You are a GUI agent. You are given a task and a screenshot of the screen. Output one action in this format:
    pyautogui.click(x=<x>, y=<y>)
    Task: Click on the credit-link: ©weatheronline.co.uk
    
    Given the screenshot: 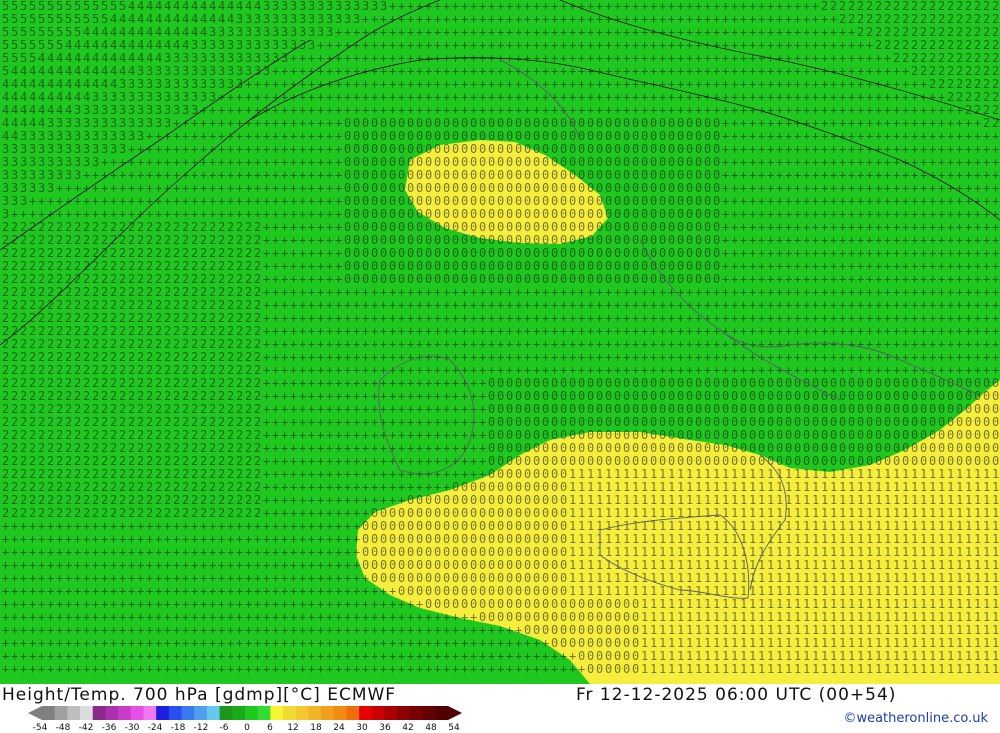 What is the action you would take?
    pyautogui.click(x=915, y=718)
    